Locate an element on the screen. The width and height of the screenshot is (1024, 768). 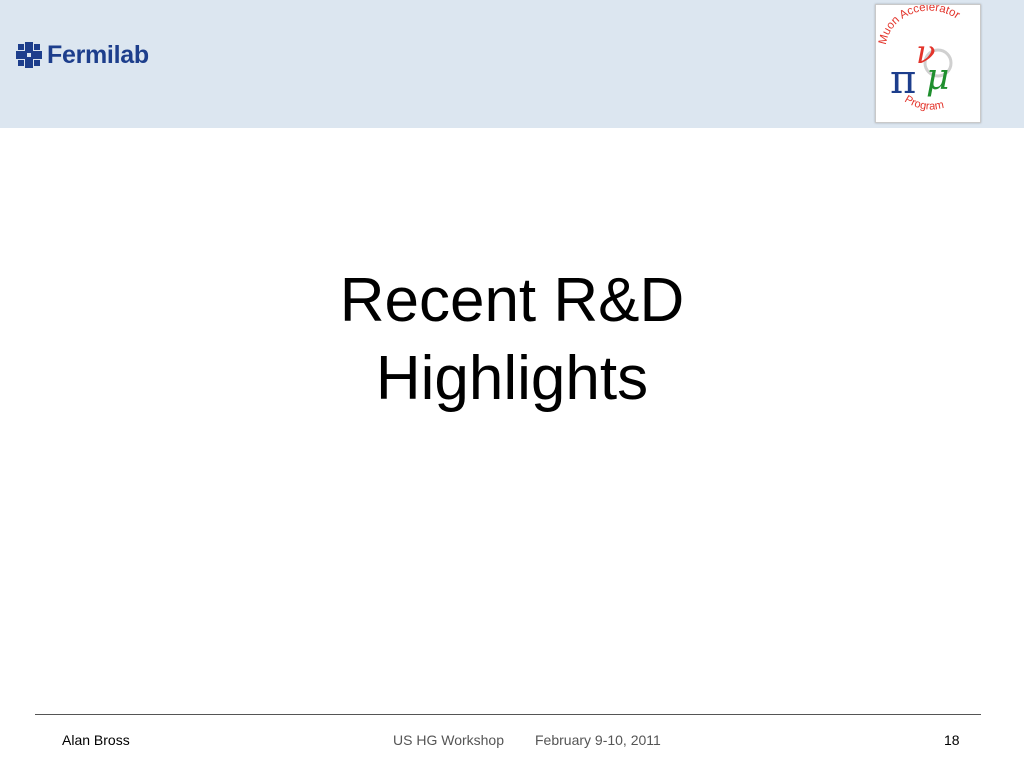
footer-date: February 9-10, 2011 is located at coordinates (598, 740).